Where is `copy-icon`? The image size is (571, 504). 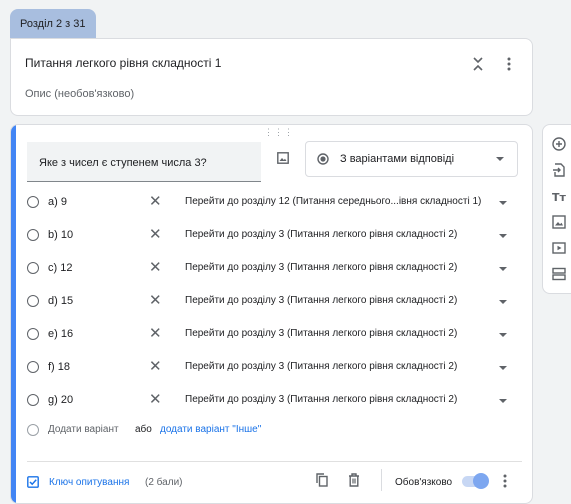 copy-icon is located at coordinates (322, 480).